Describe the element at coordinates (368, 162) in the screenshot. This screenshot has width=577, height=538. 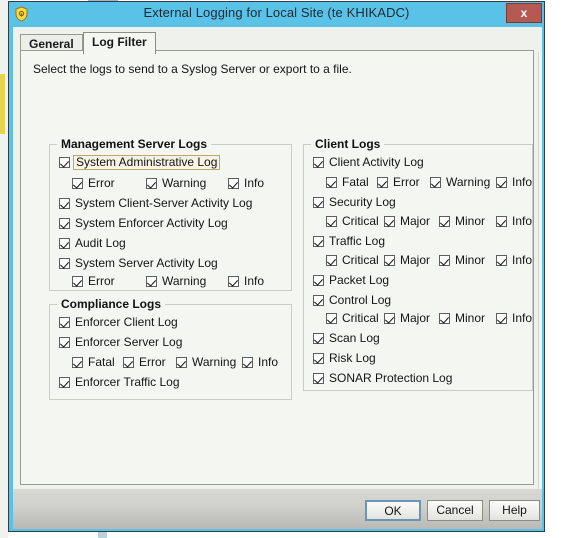
I see `checkbox-client-activity-log: Client Activity Log` at that location.